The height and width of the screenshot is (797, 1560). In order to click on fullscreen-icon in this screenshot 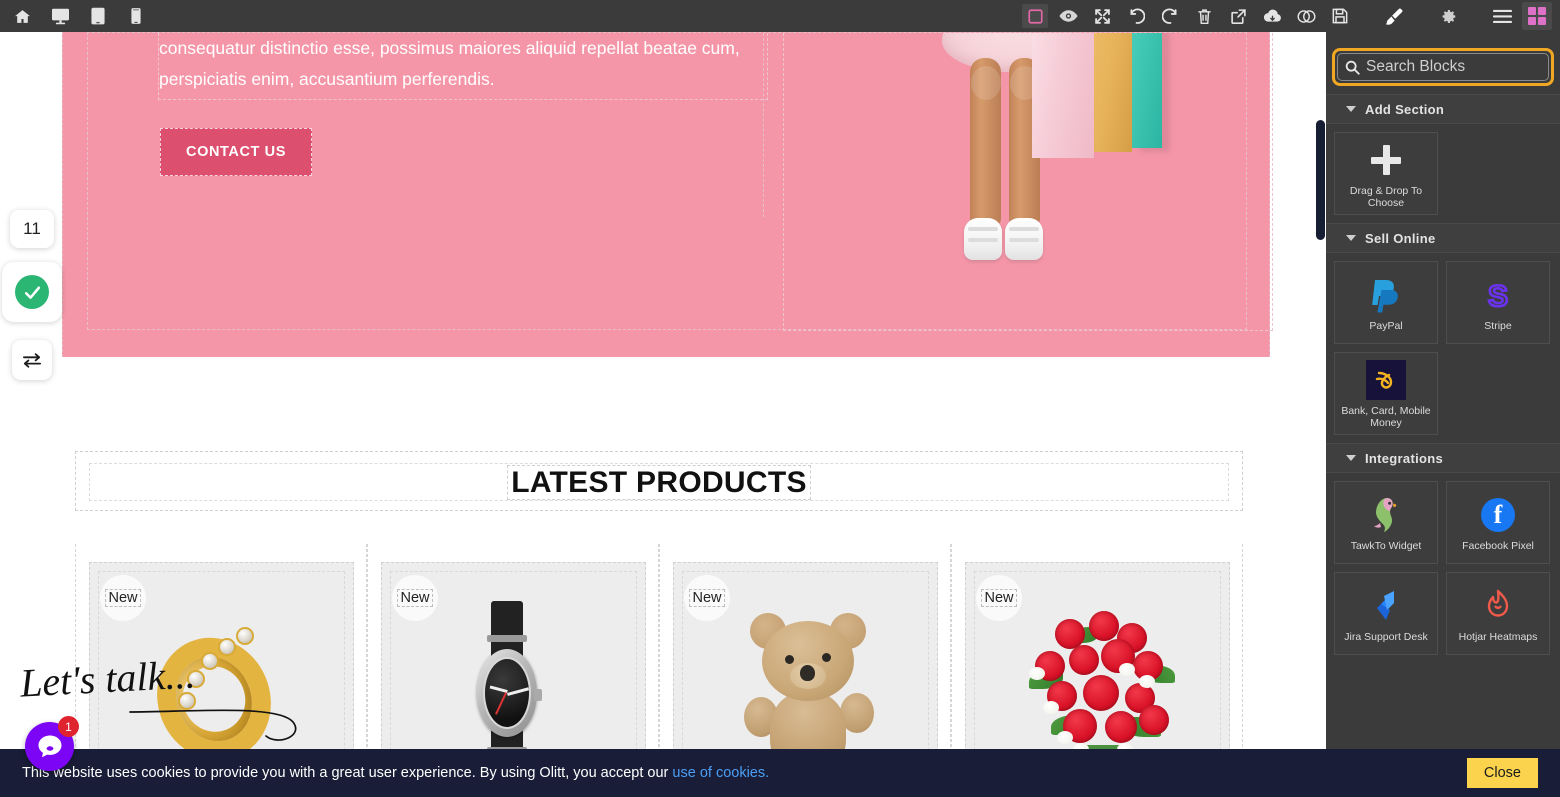, I will do `click(1102, 16)`.